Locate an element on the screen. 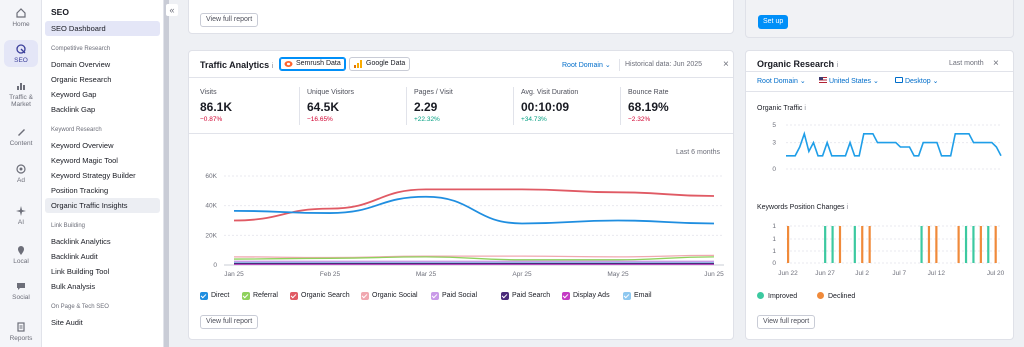  metric-delta: +22.32% is located at coordinates (427, 119).